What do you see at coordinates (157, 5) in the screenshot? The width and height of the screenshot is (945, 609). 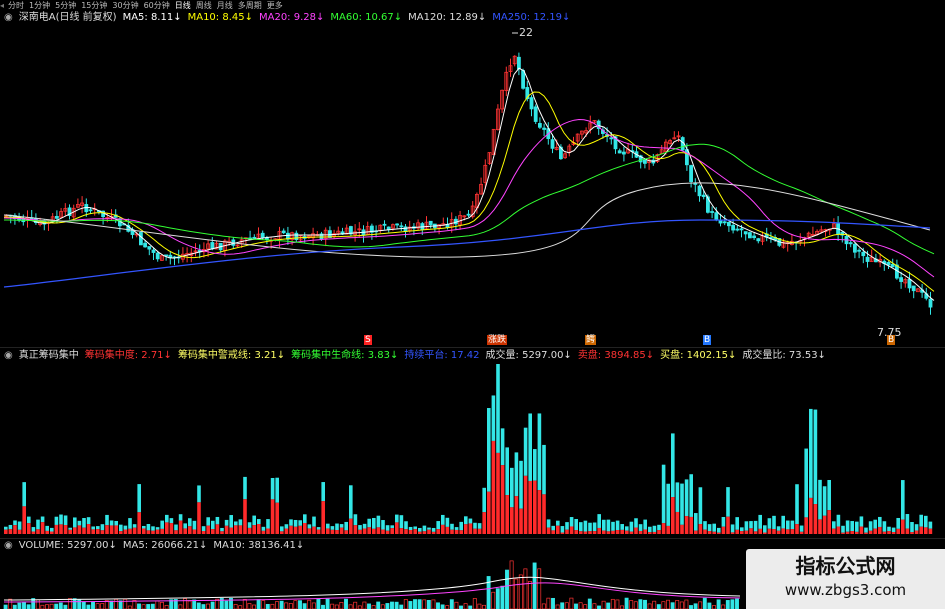 I see `tab-period: 60分钟` at bounding box center [157, 5].